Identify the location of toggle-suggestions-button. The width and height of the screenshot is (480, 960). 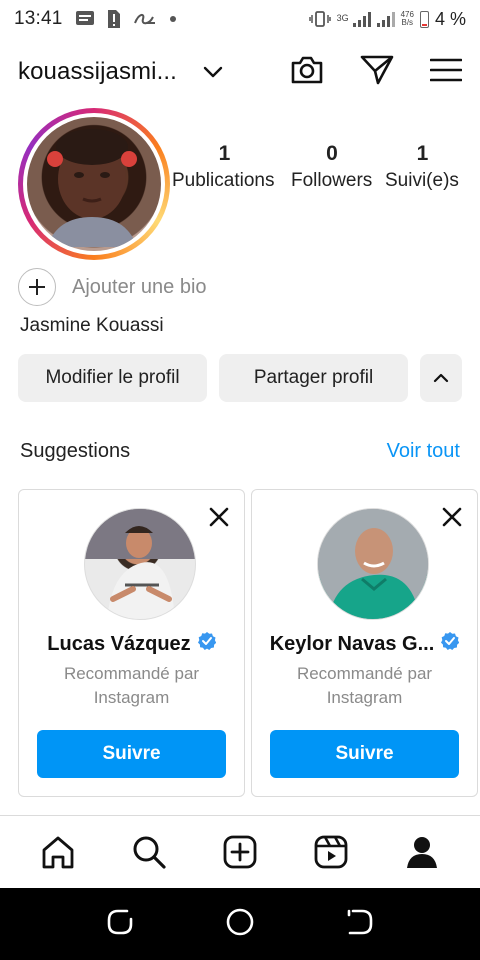
(441, 378).